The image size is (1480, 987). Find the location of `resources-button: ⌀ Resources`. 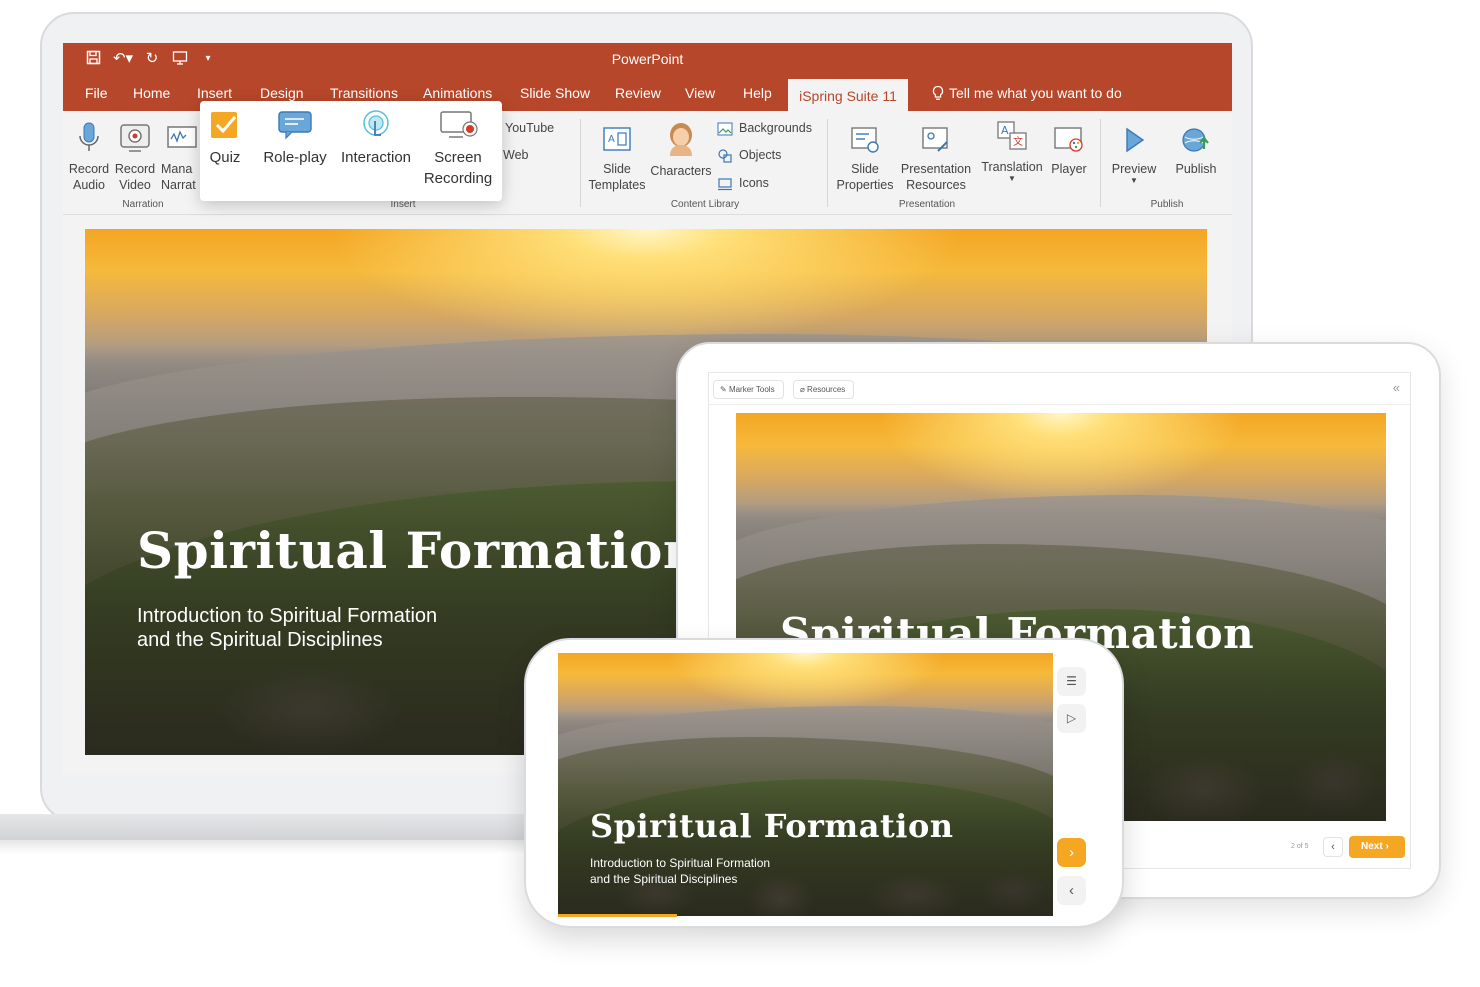

resources-button: ⌀ Resources is located at coordinates (824, 389).